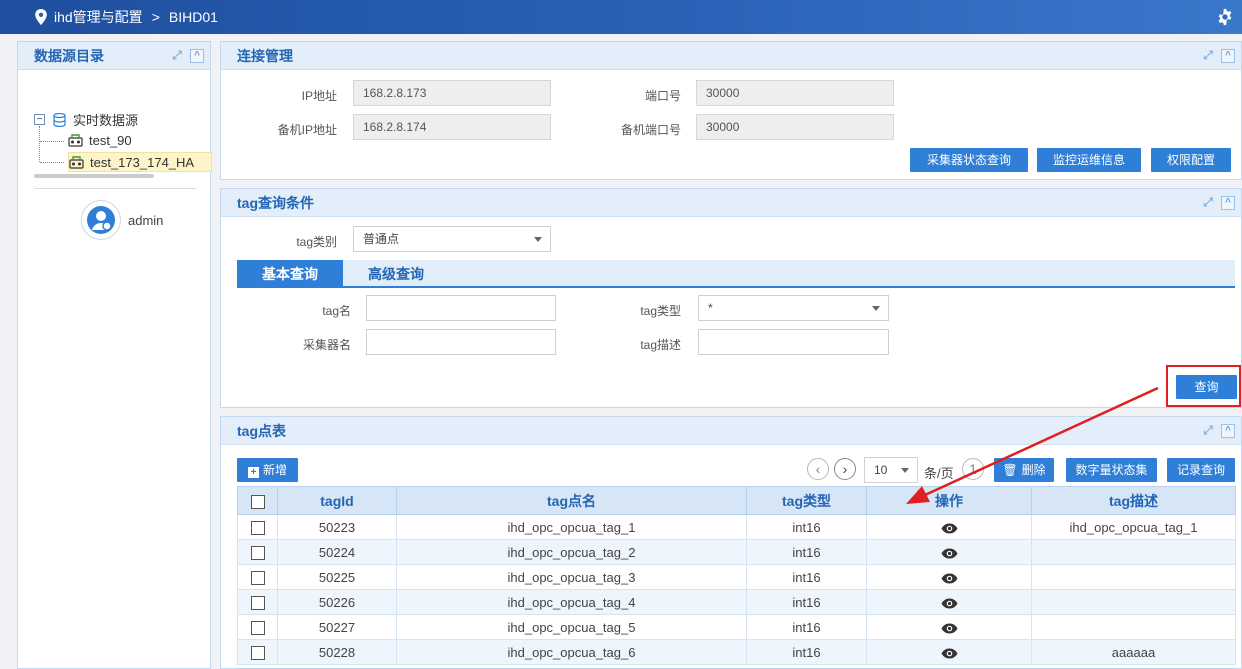 The height and width of the screenshot is (669, 1242). Describe the element at coordinates (795, 93) in the screenshot. I see `port-field: 30000` at that location.